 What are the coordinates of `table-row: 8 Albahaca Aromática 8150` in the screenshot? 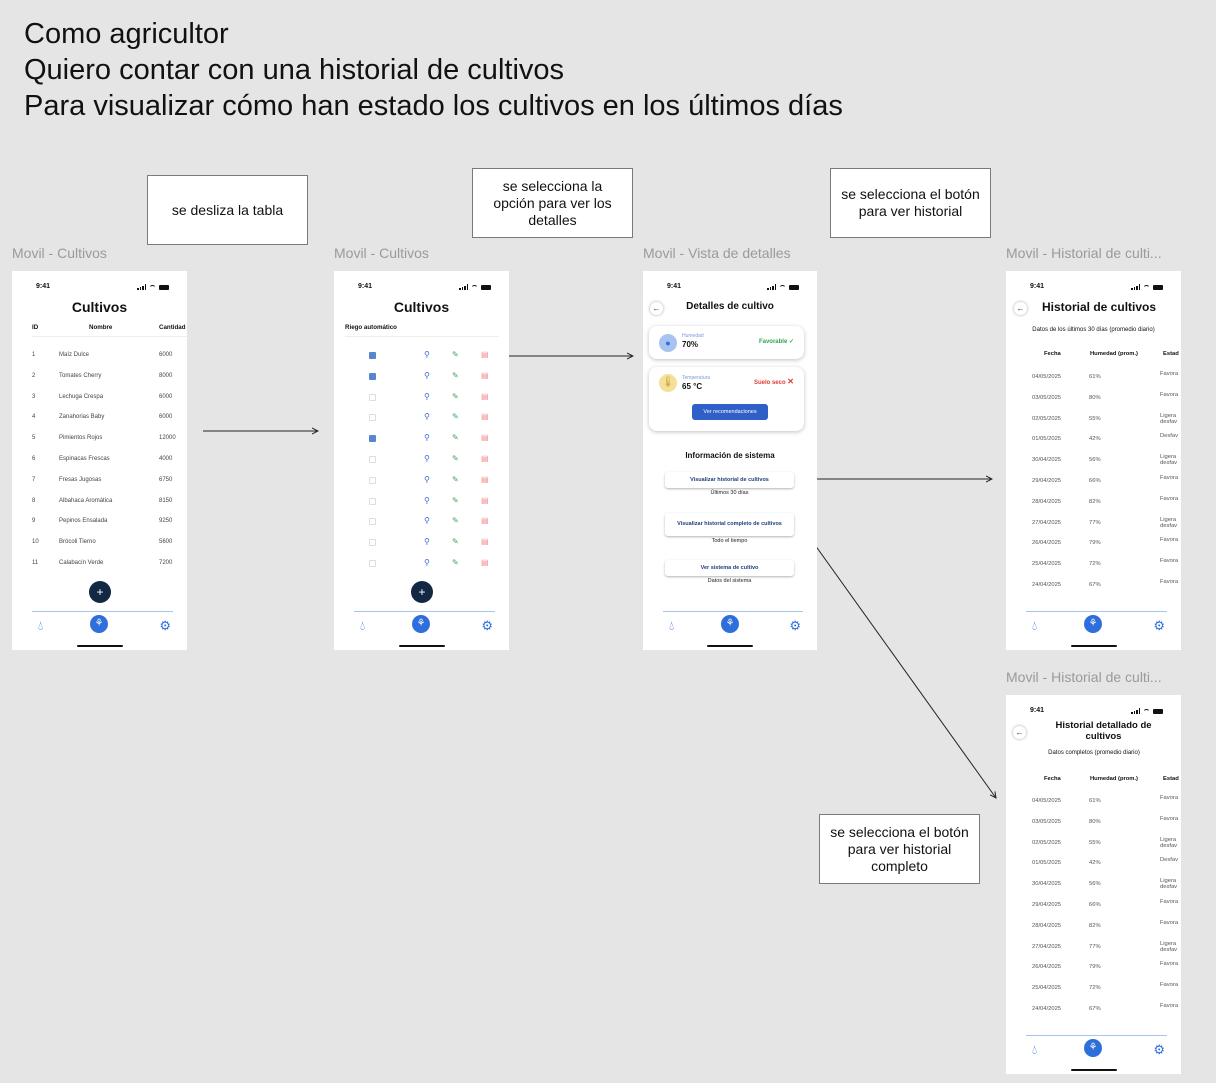 It's located at (109, 502).